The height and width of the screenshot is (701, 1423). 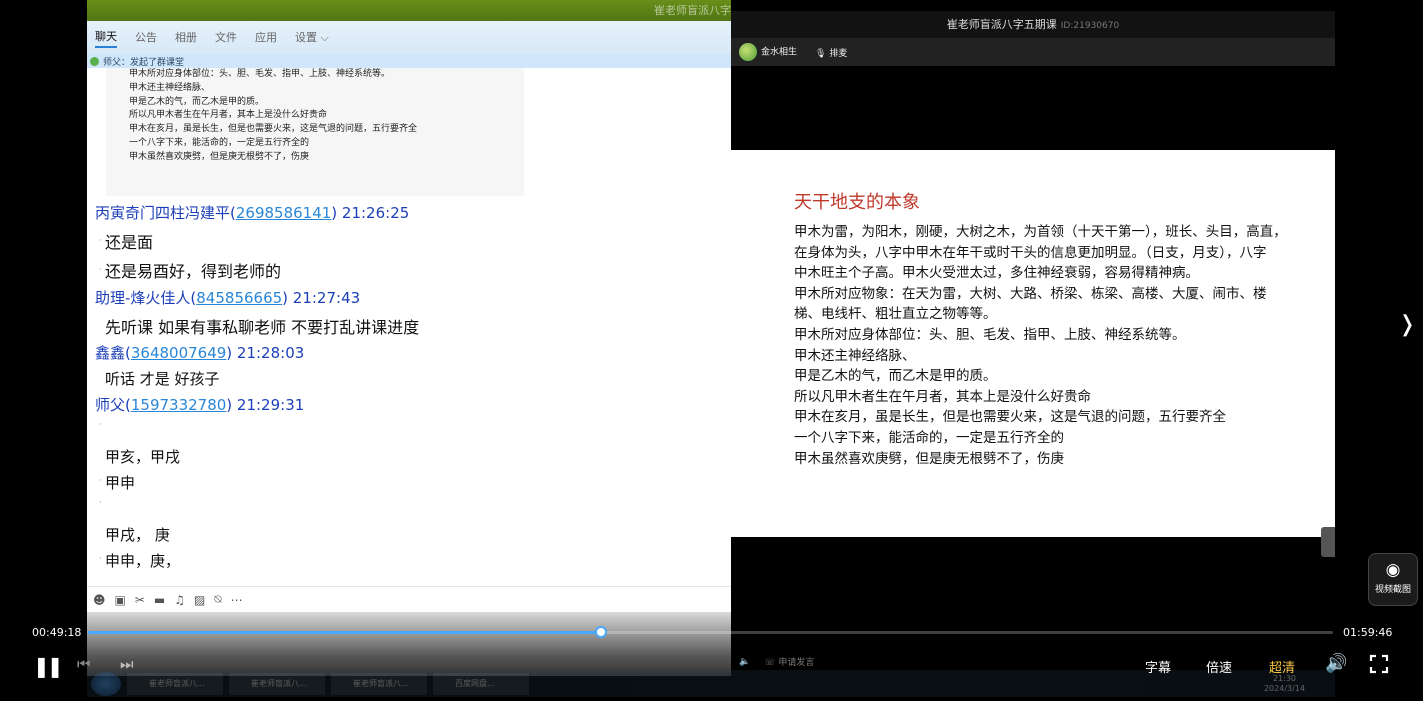 I want to click on slide-line: 甲木所对应身体部位：头、胆、毛发、指甲、上肢、神经系统等。, so click(x=990, y=334).